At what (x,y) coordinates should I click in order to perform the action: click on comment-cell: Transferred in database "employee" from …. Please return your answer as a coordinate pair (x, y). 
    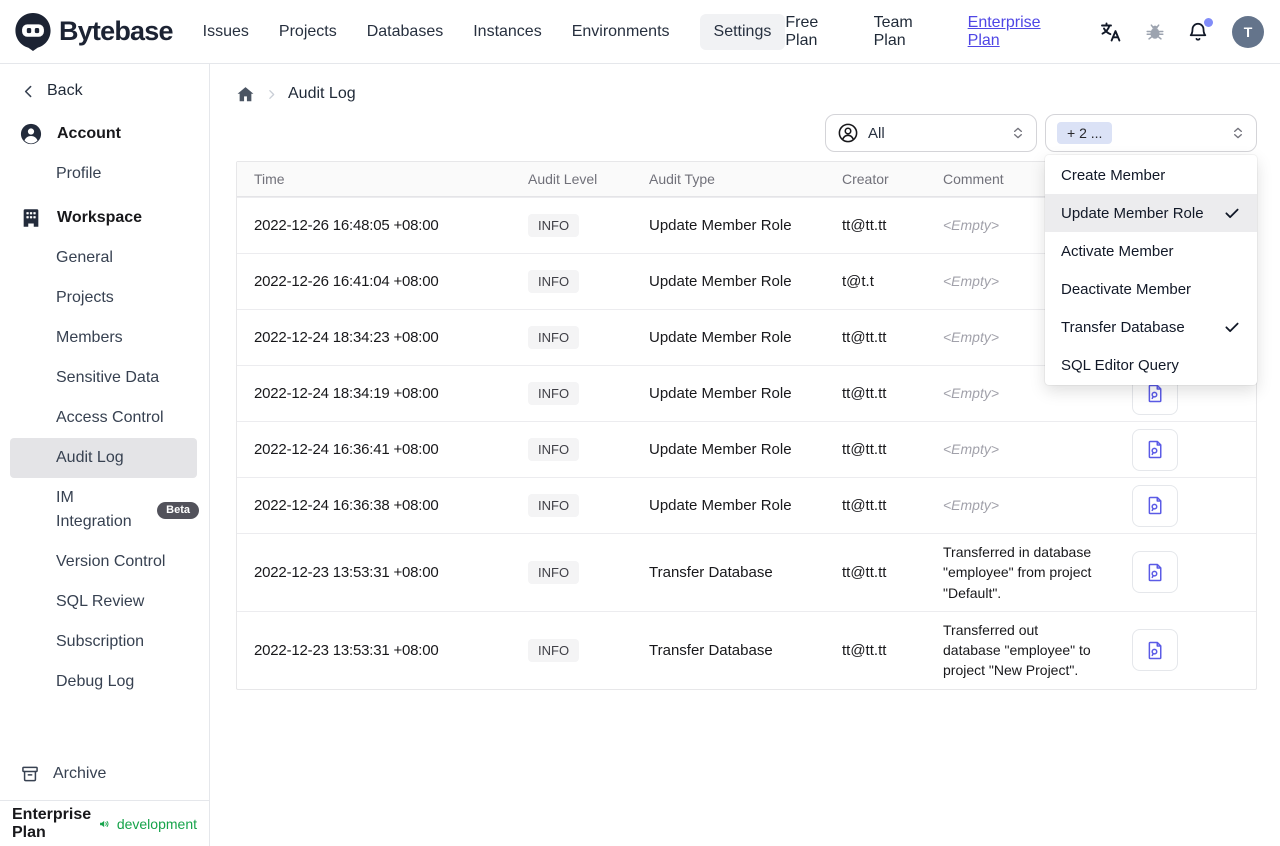
    Looking at the image, I should click on (1017, 572).